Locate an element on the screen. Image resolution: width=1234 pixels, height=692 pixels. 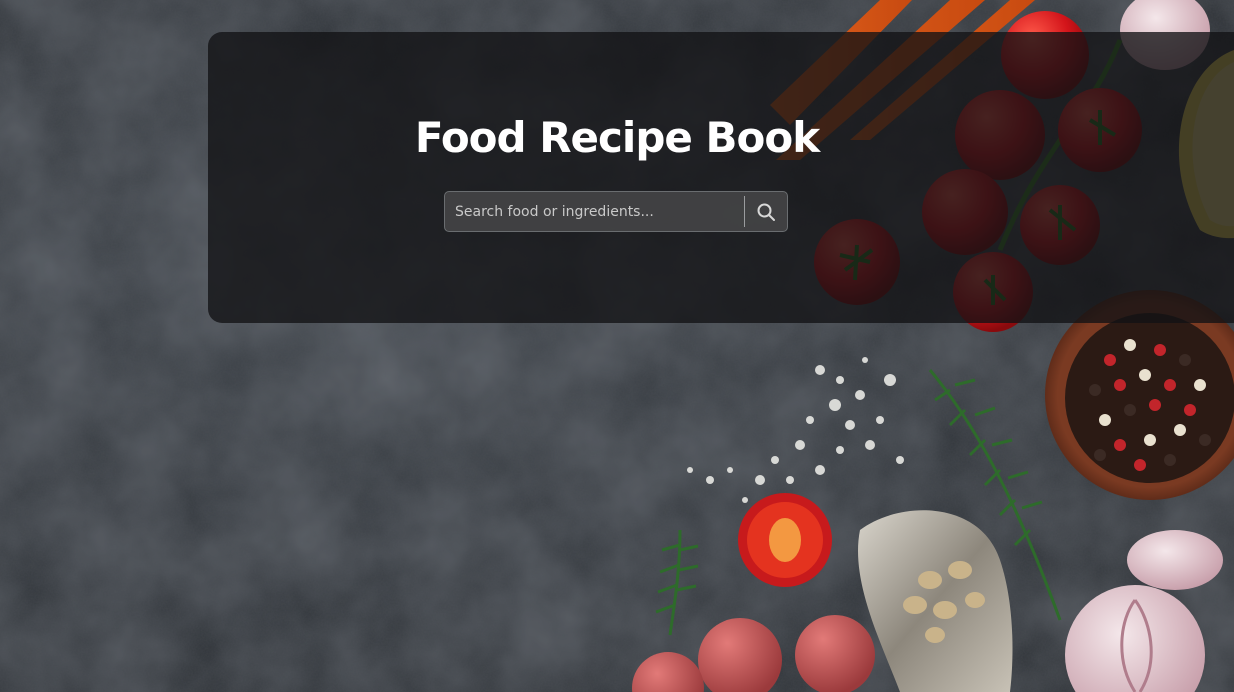
search-button is located at coordinates (766, 211).